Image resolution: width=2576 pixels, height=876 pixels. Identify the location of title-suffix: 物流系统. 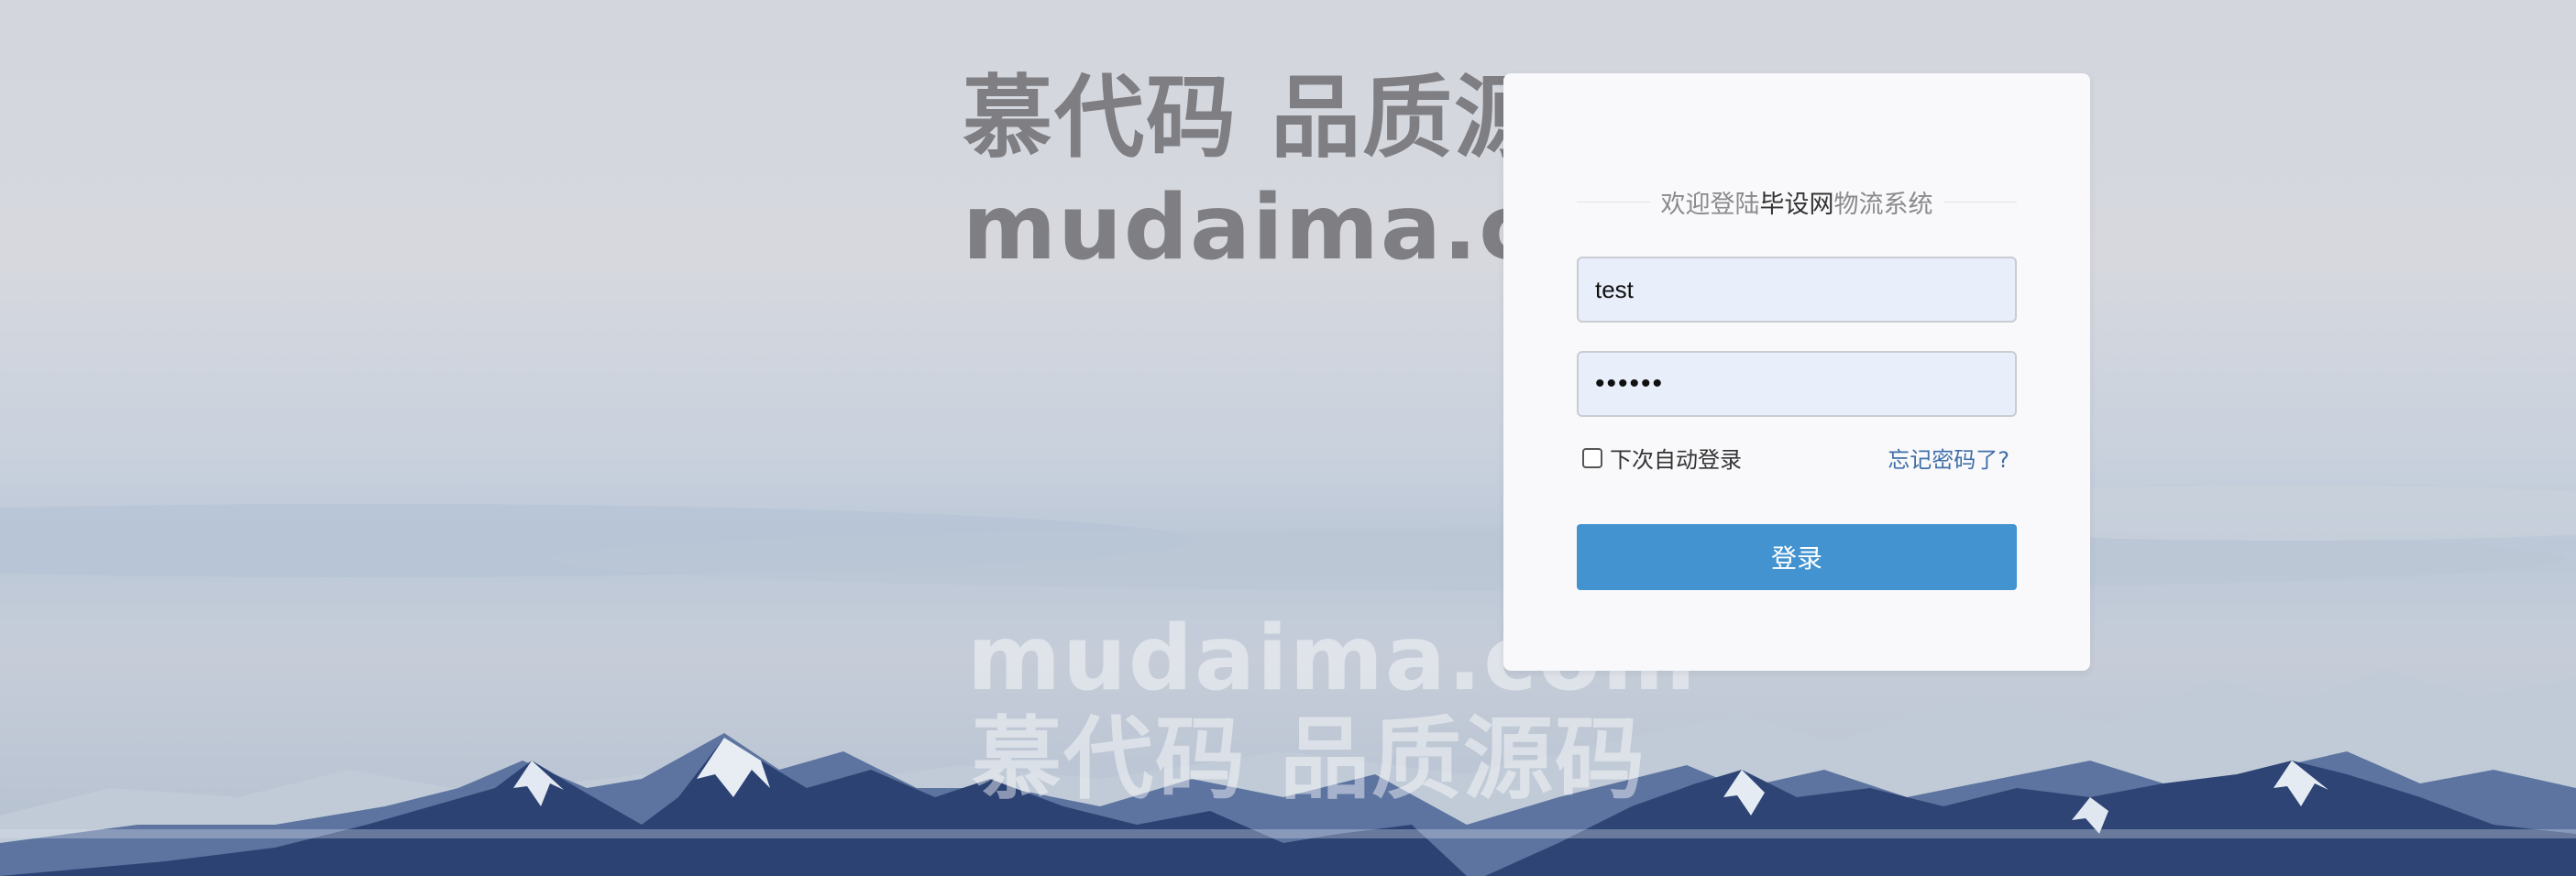
(1883, 204).